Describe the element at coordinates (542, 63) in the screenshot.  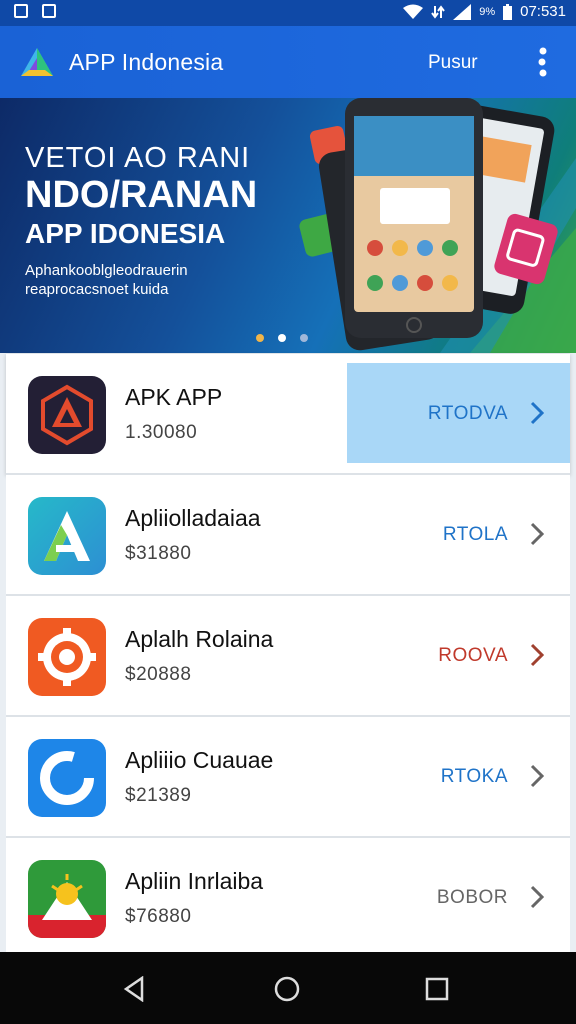
I see `more-vert-icon` at that location.